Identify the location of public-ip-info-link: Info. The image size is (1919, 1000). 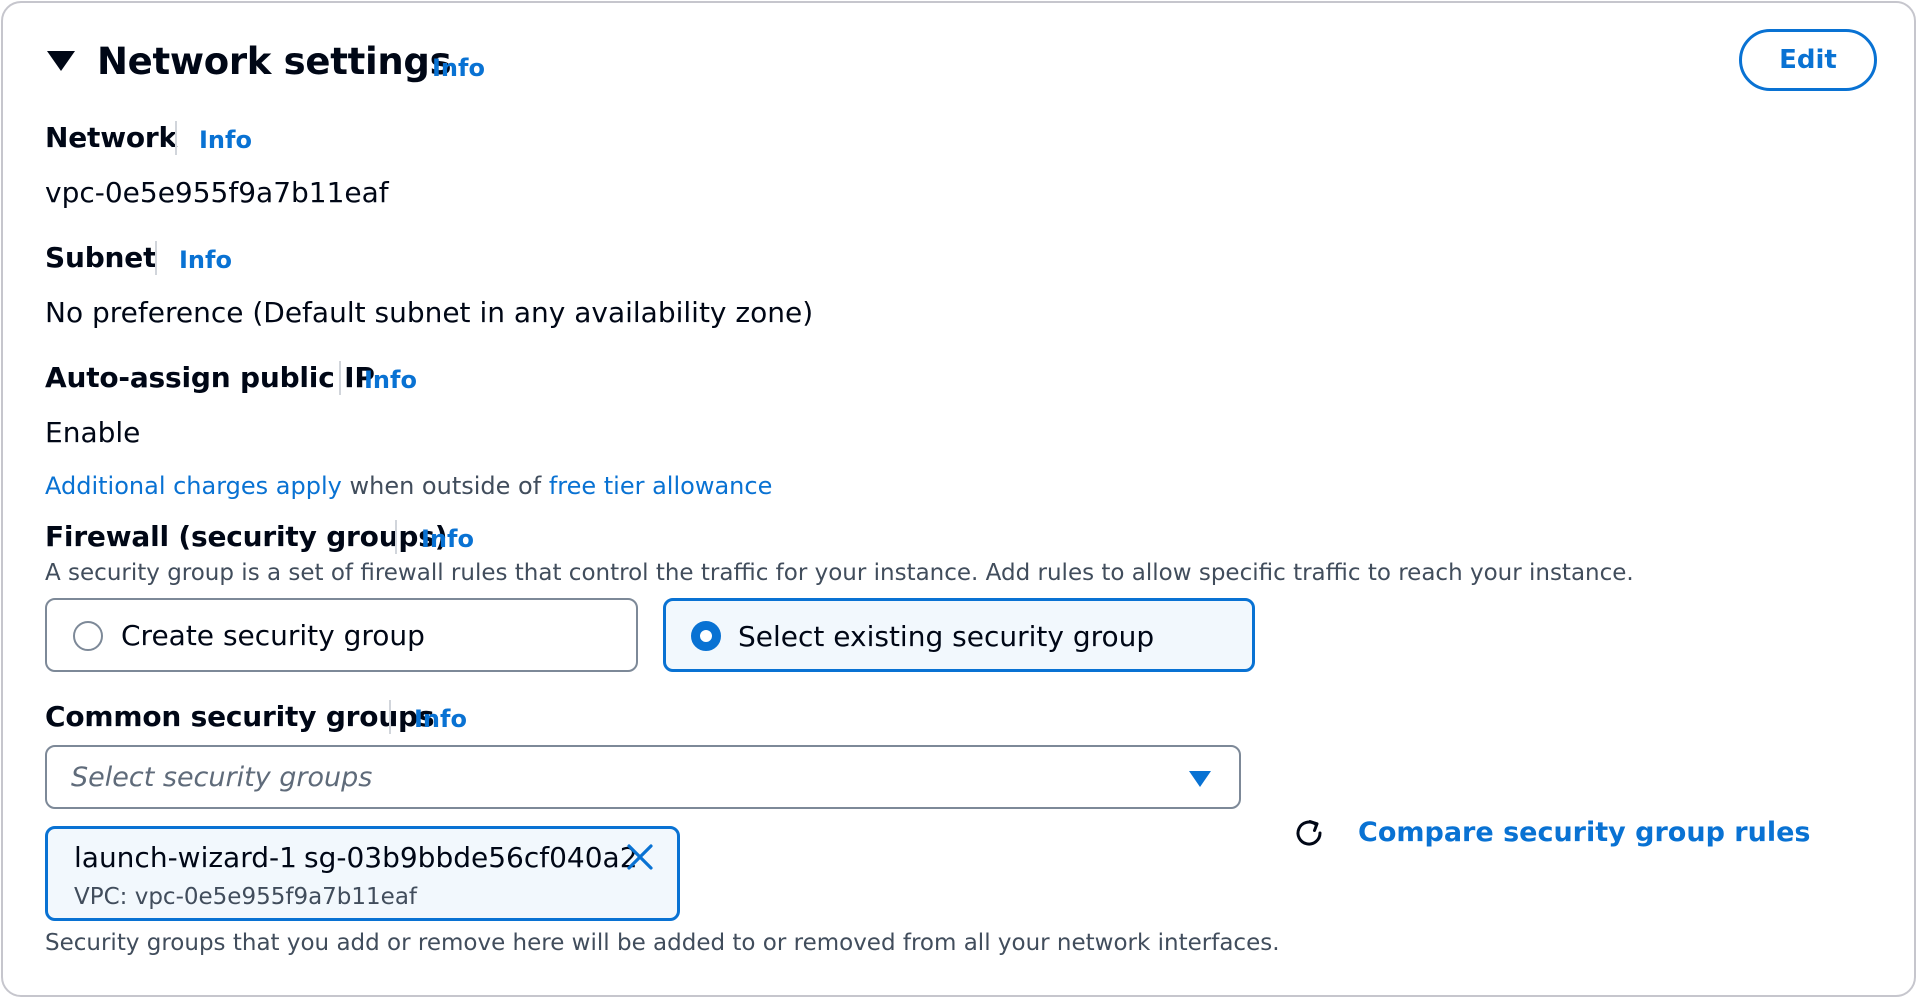
(390, 380).